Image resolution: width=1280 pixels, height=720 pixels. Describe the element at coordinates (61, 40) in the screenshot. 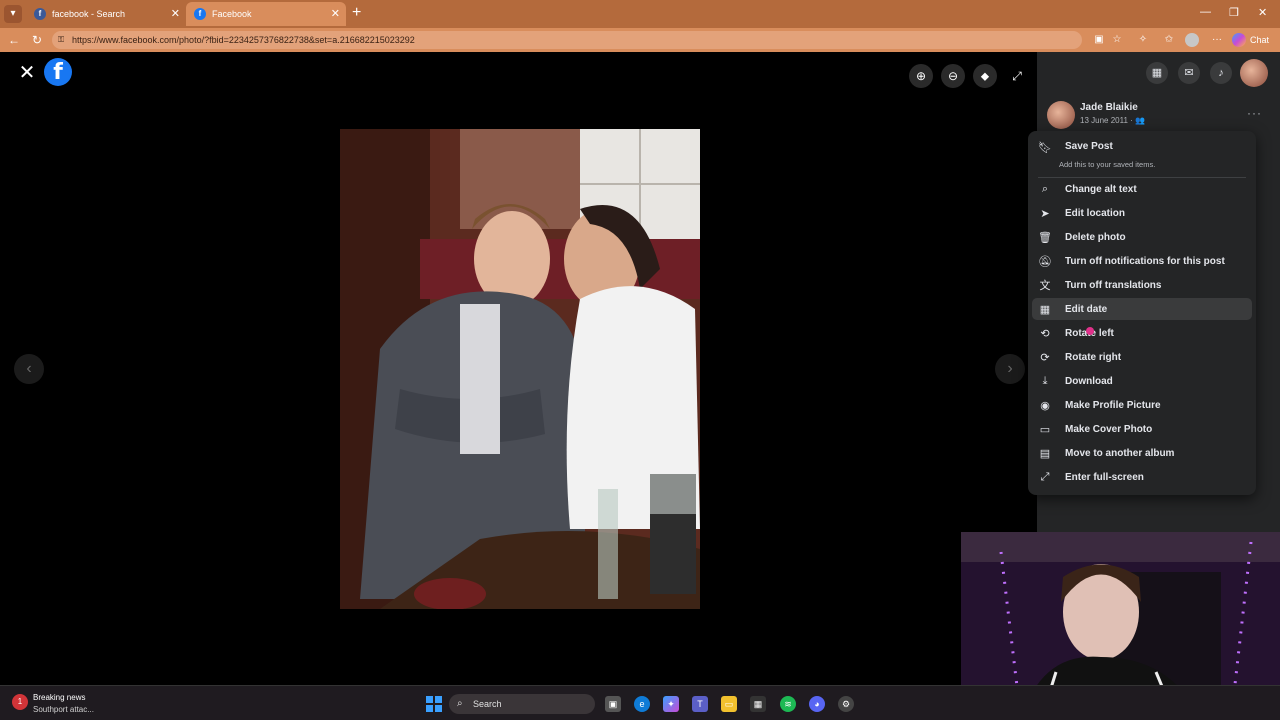

I see `site-info-icon: ⚿` at that location.